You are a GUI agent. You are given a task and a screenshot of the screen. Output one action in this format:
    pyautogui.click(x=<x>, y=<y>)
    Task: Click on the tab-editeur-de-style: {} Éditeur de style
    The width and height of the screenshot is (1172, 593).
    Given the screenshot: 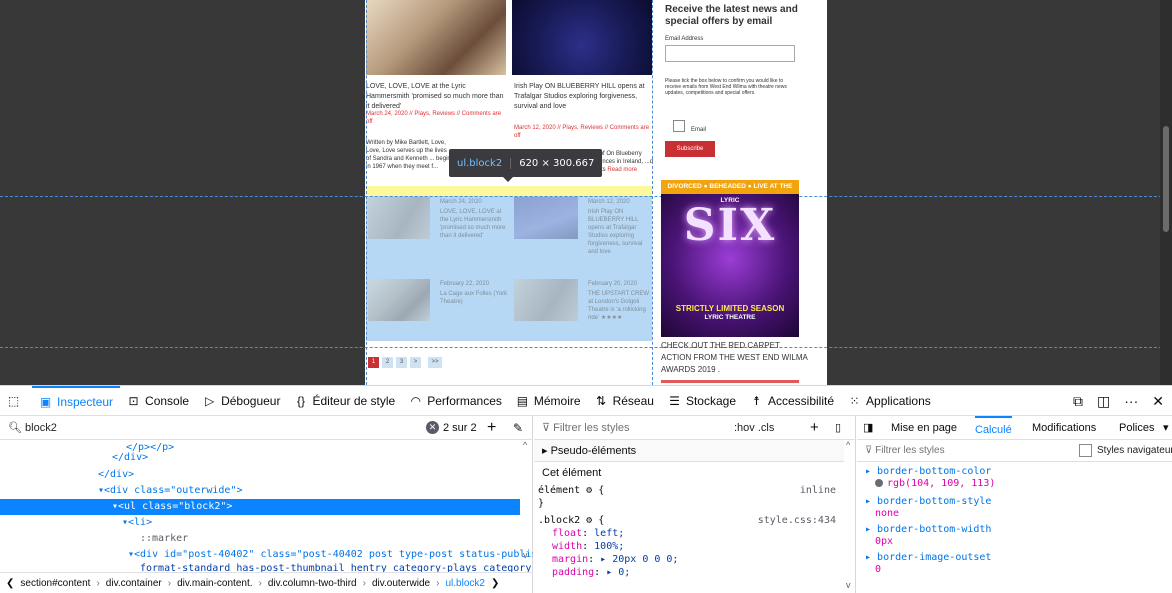 What is the action you would take?
    pyautogui.click(x=344, y=401)
    